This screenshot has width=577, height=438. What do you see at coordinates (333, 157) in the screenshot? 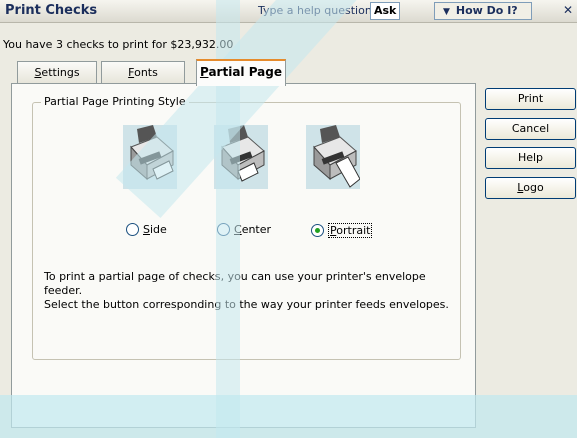
I see `printer-portrait-icon` at bounding box center [333, 157].